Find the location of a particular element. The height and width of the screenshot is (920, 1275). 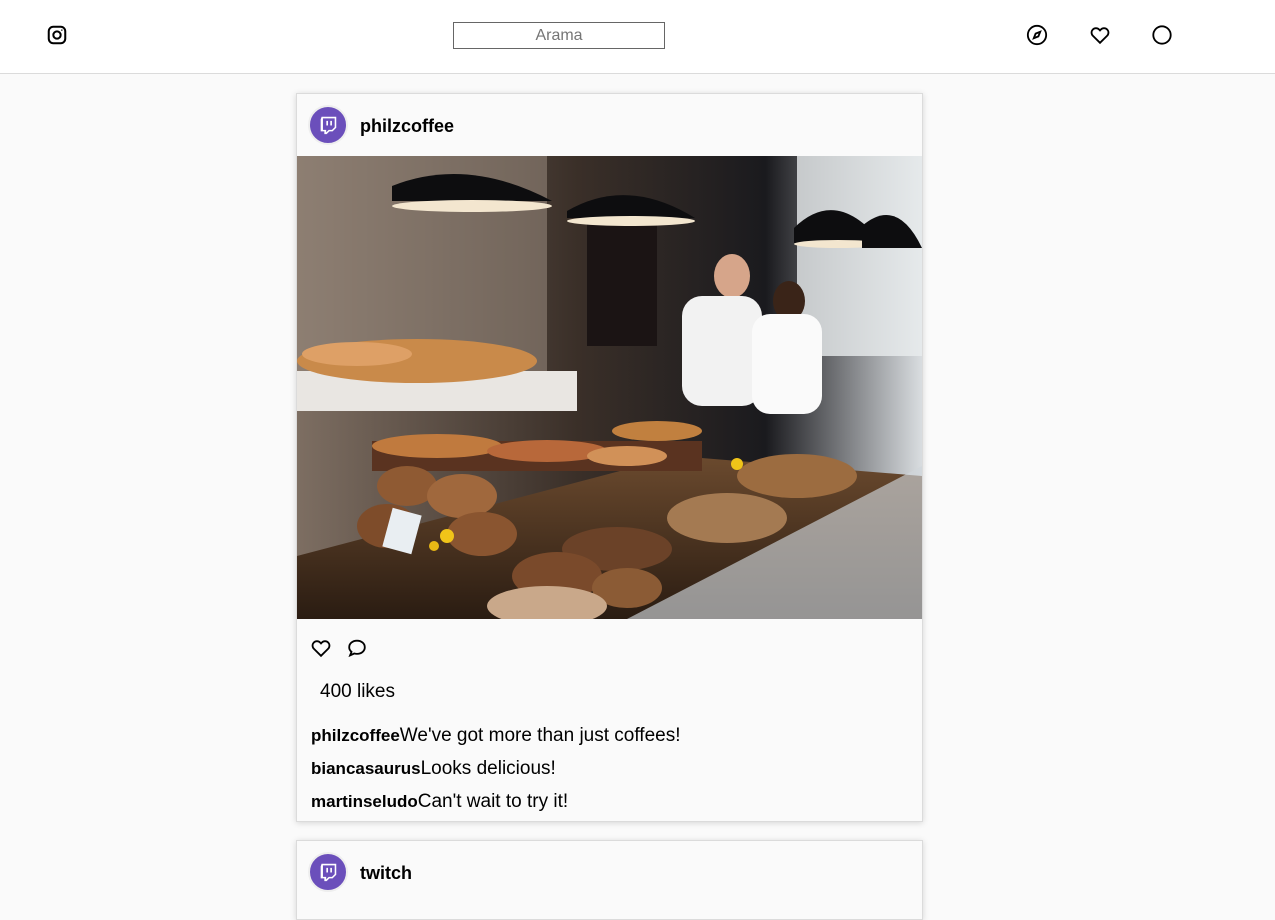

post-card: twitch is located at coordinates (609, 880).